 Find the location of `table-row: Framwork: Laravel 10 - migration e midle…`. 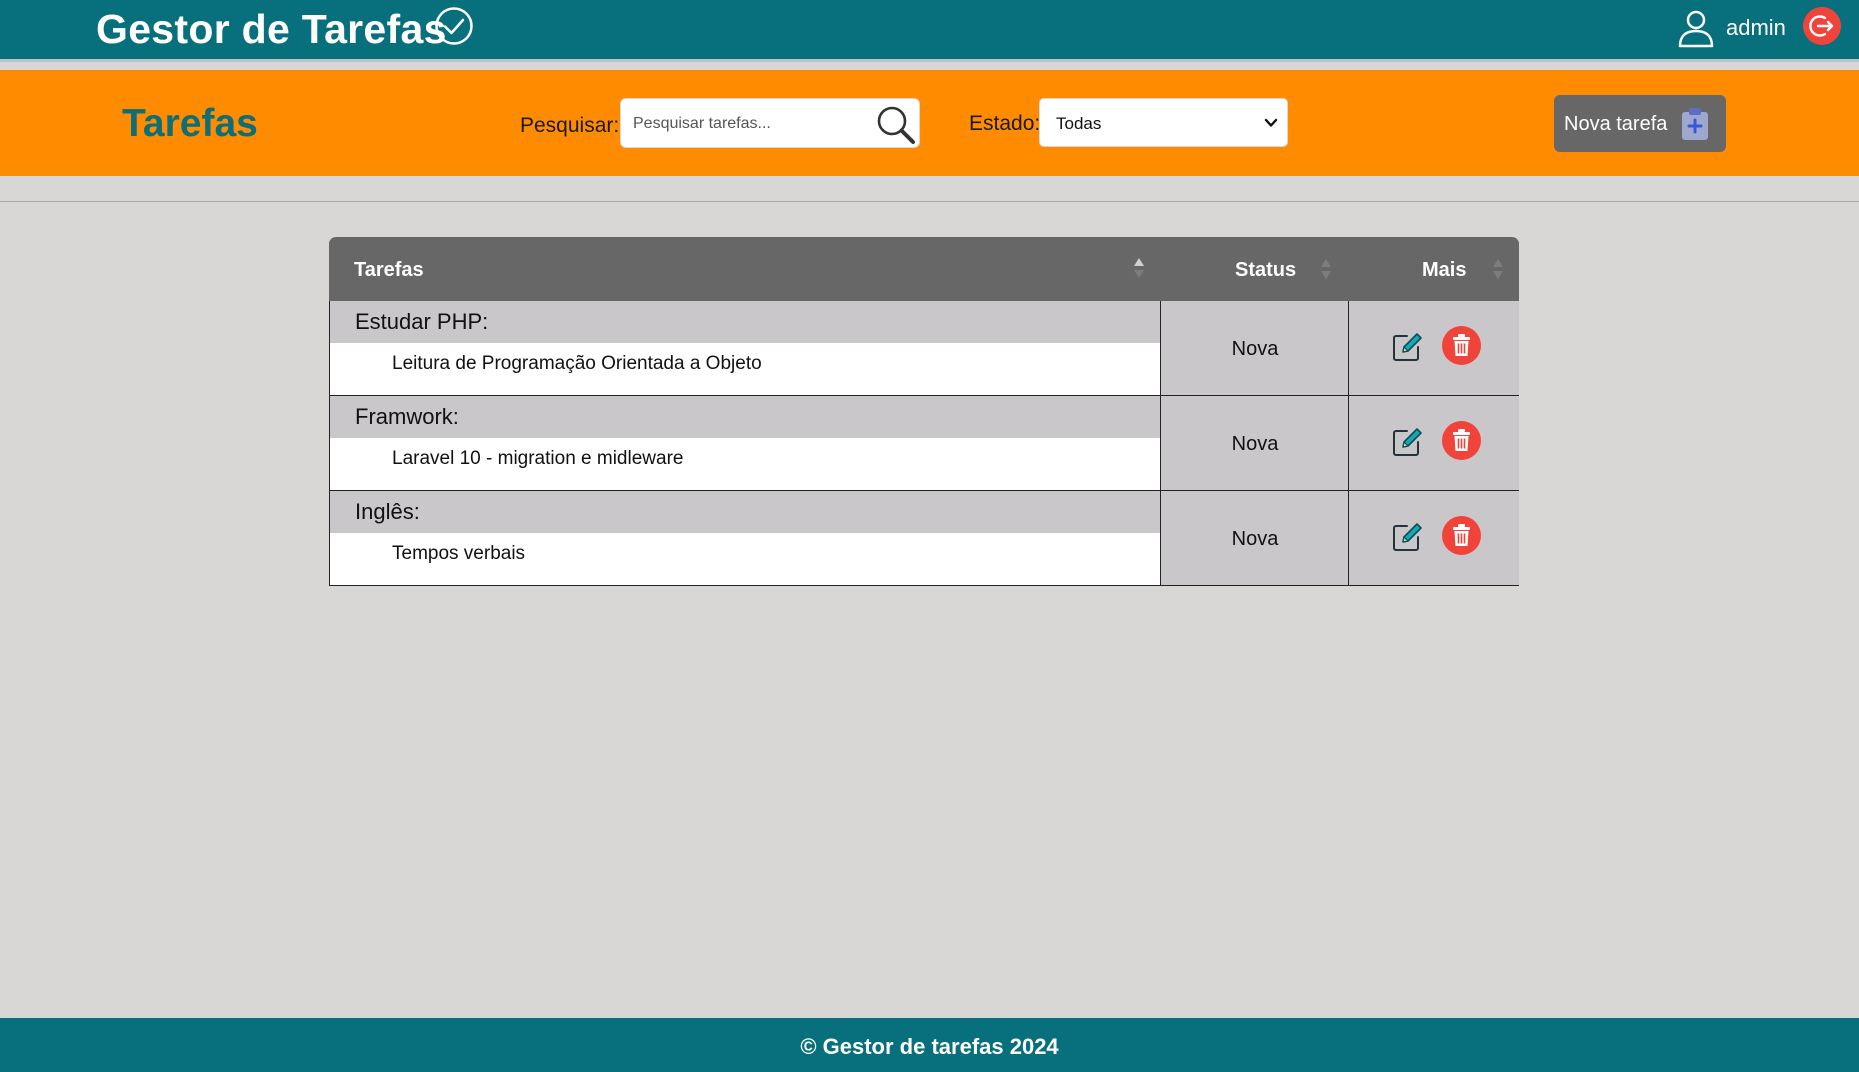

table-row: Framwork: Laravel 10 - migration e midle… is located at coordinates (924, 443).